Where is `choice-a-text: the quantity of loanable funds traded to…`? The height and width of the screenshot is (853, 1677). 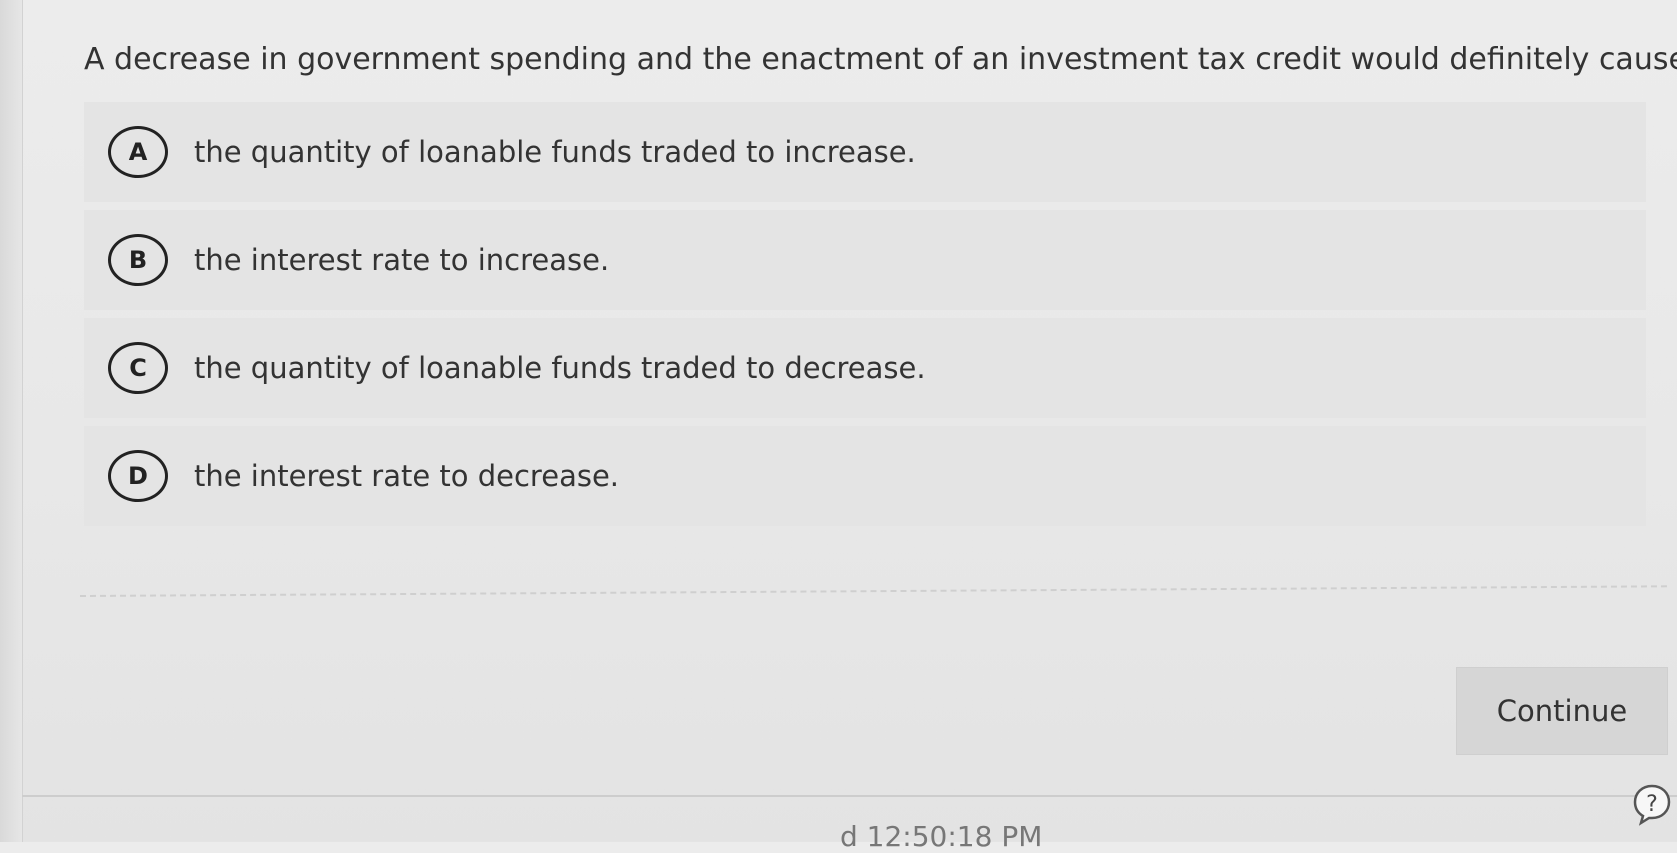
choice-a-text: the quantity of loanable funds traded to… is located at coordinates (555, 152).